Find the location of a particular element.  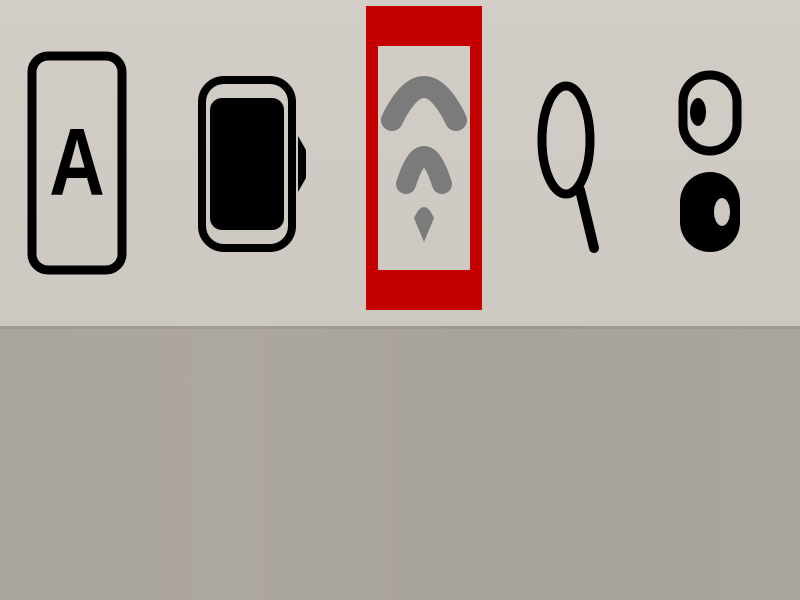

control-center is located at coordinates (710, 163).